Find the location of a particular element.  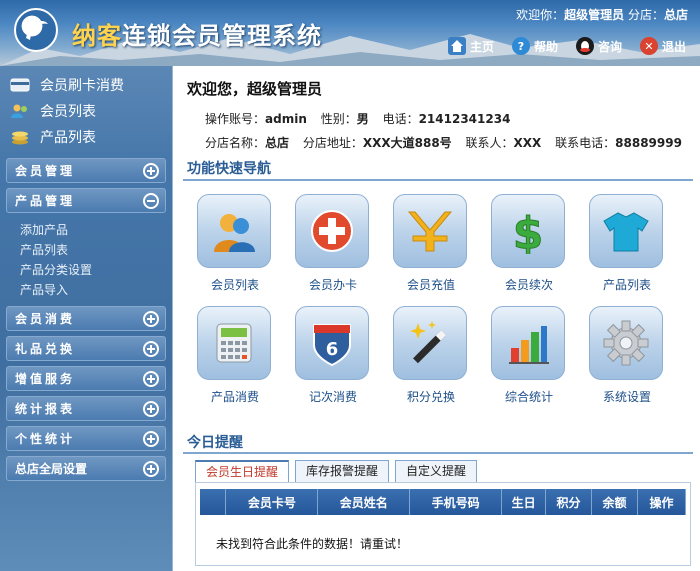

branch-value: 总店 is located at coordinates (277, 143).